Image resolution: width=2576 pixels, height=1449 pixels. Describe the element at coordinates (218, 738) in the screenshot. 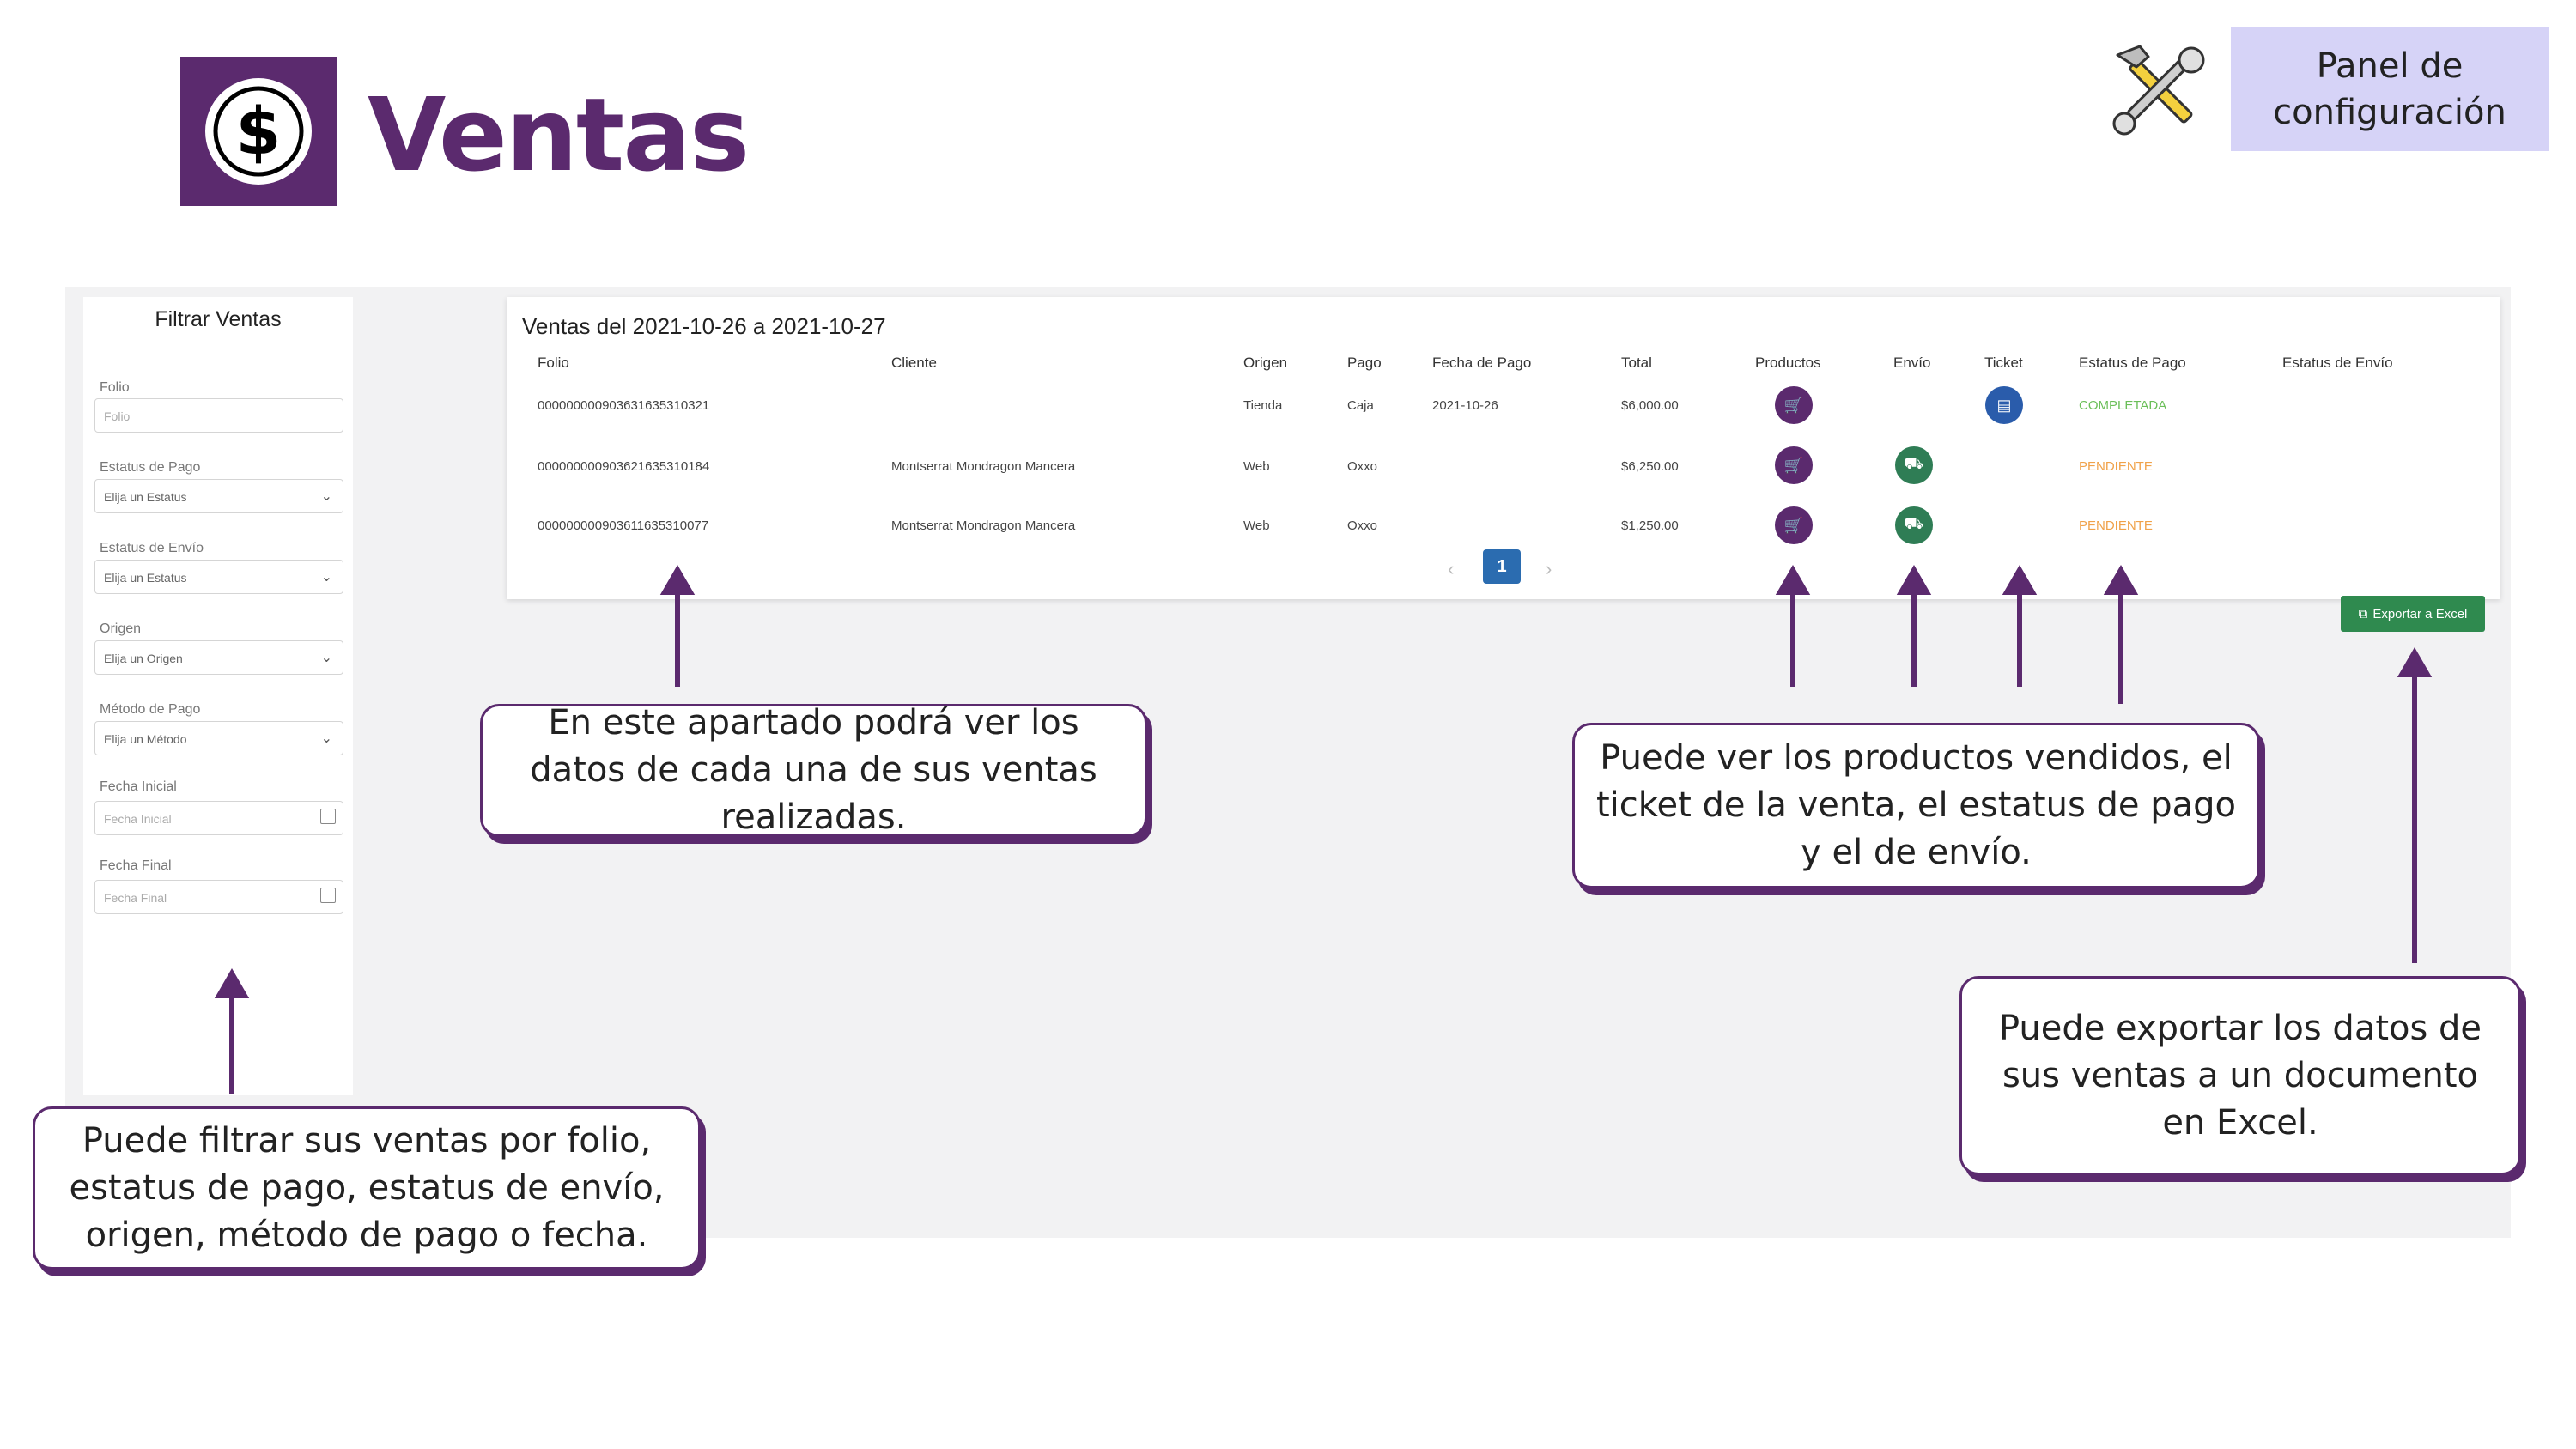

I see `payment-method-select: Elija un Método ⌄` at that location.